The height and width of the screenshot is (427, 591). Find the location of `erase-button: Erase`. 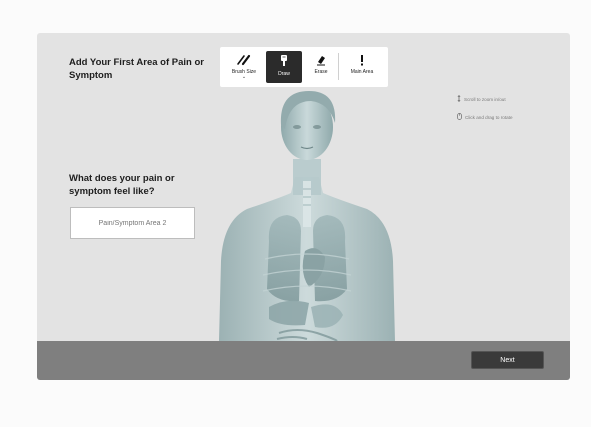

erase-button: Erase is located at coordinates (321, 67).